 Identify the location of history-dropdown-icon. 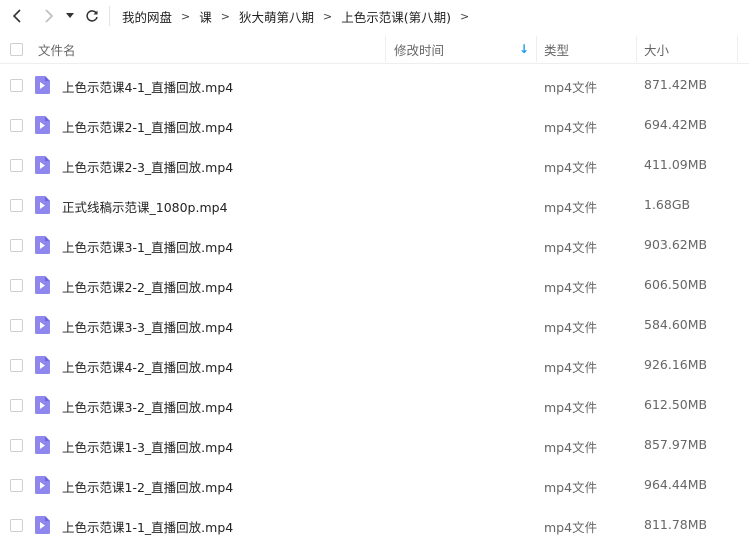
(70, 16).